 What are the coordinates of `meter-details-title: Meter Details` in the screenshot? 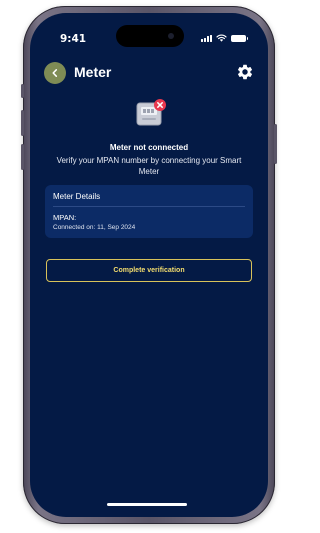 It's located at (77, 196).